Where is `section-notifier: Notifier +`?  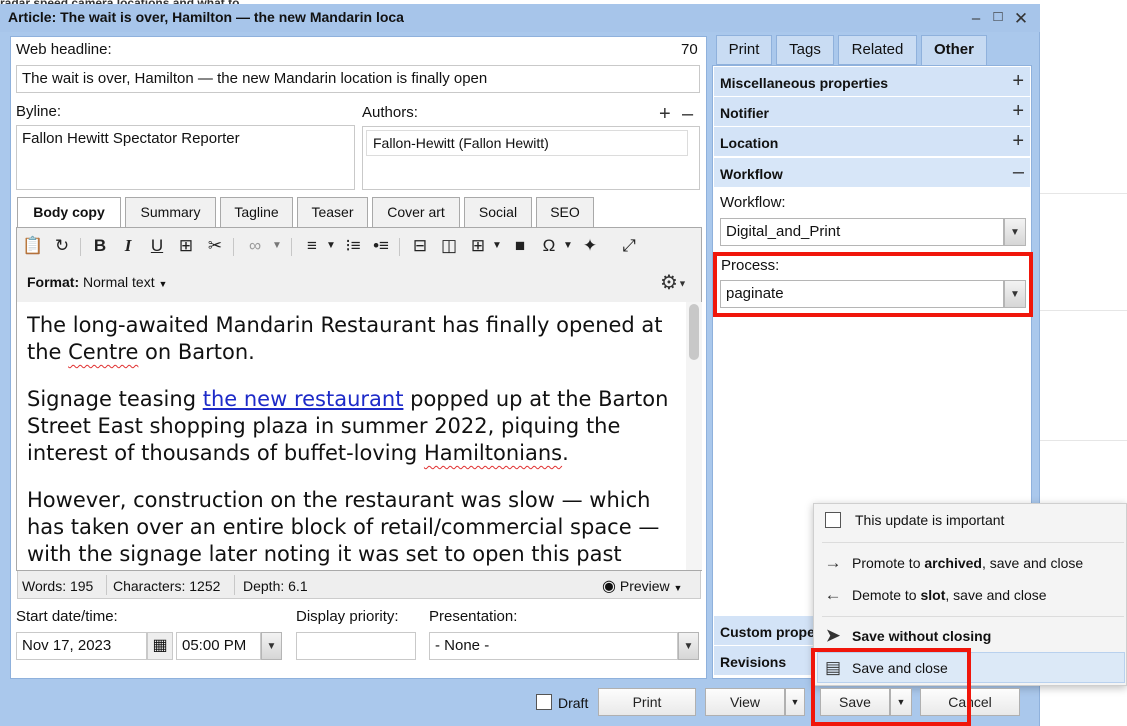 section-notifier: Notifier + is located at coordinates (872, 112).